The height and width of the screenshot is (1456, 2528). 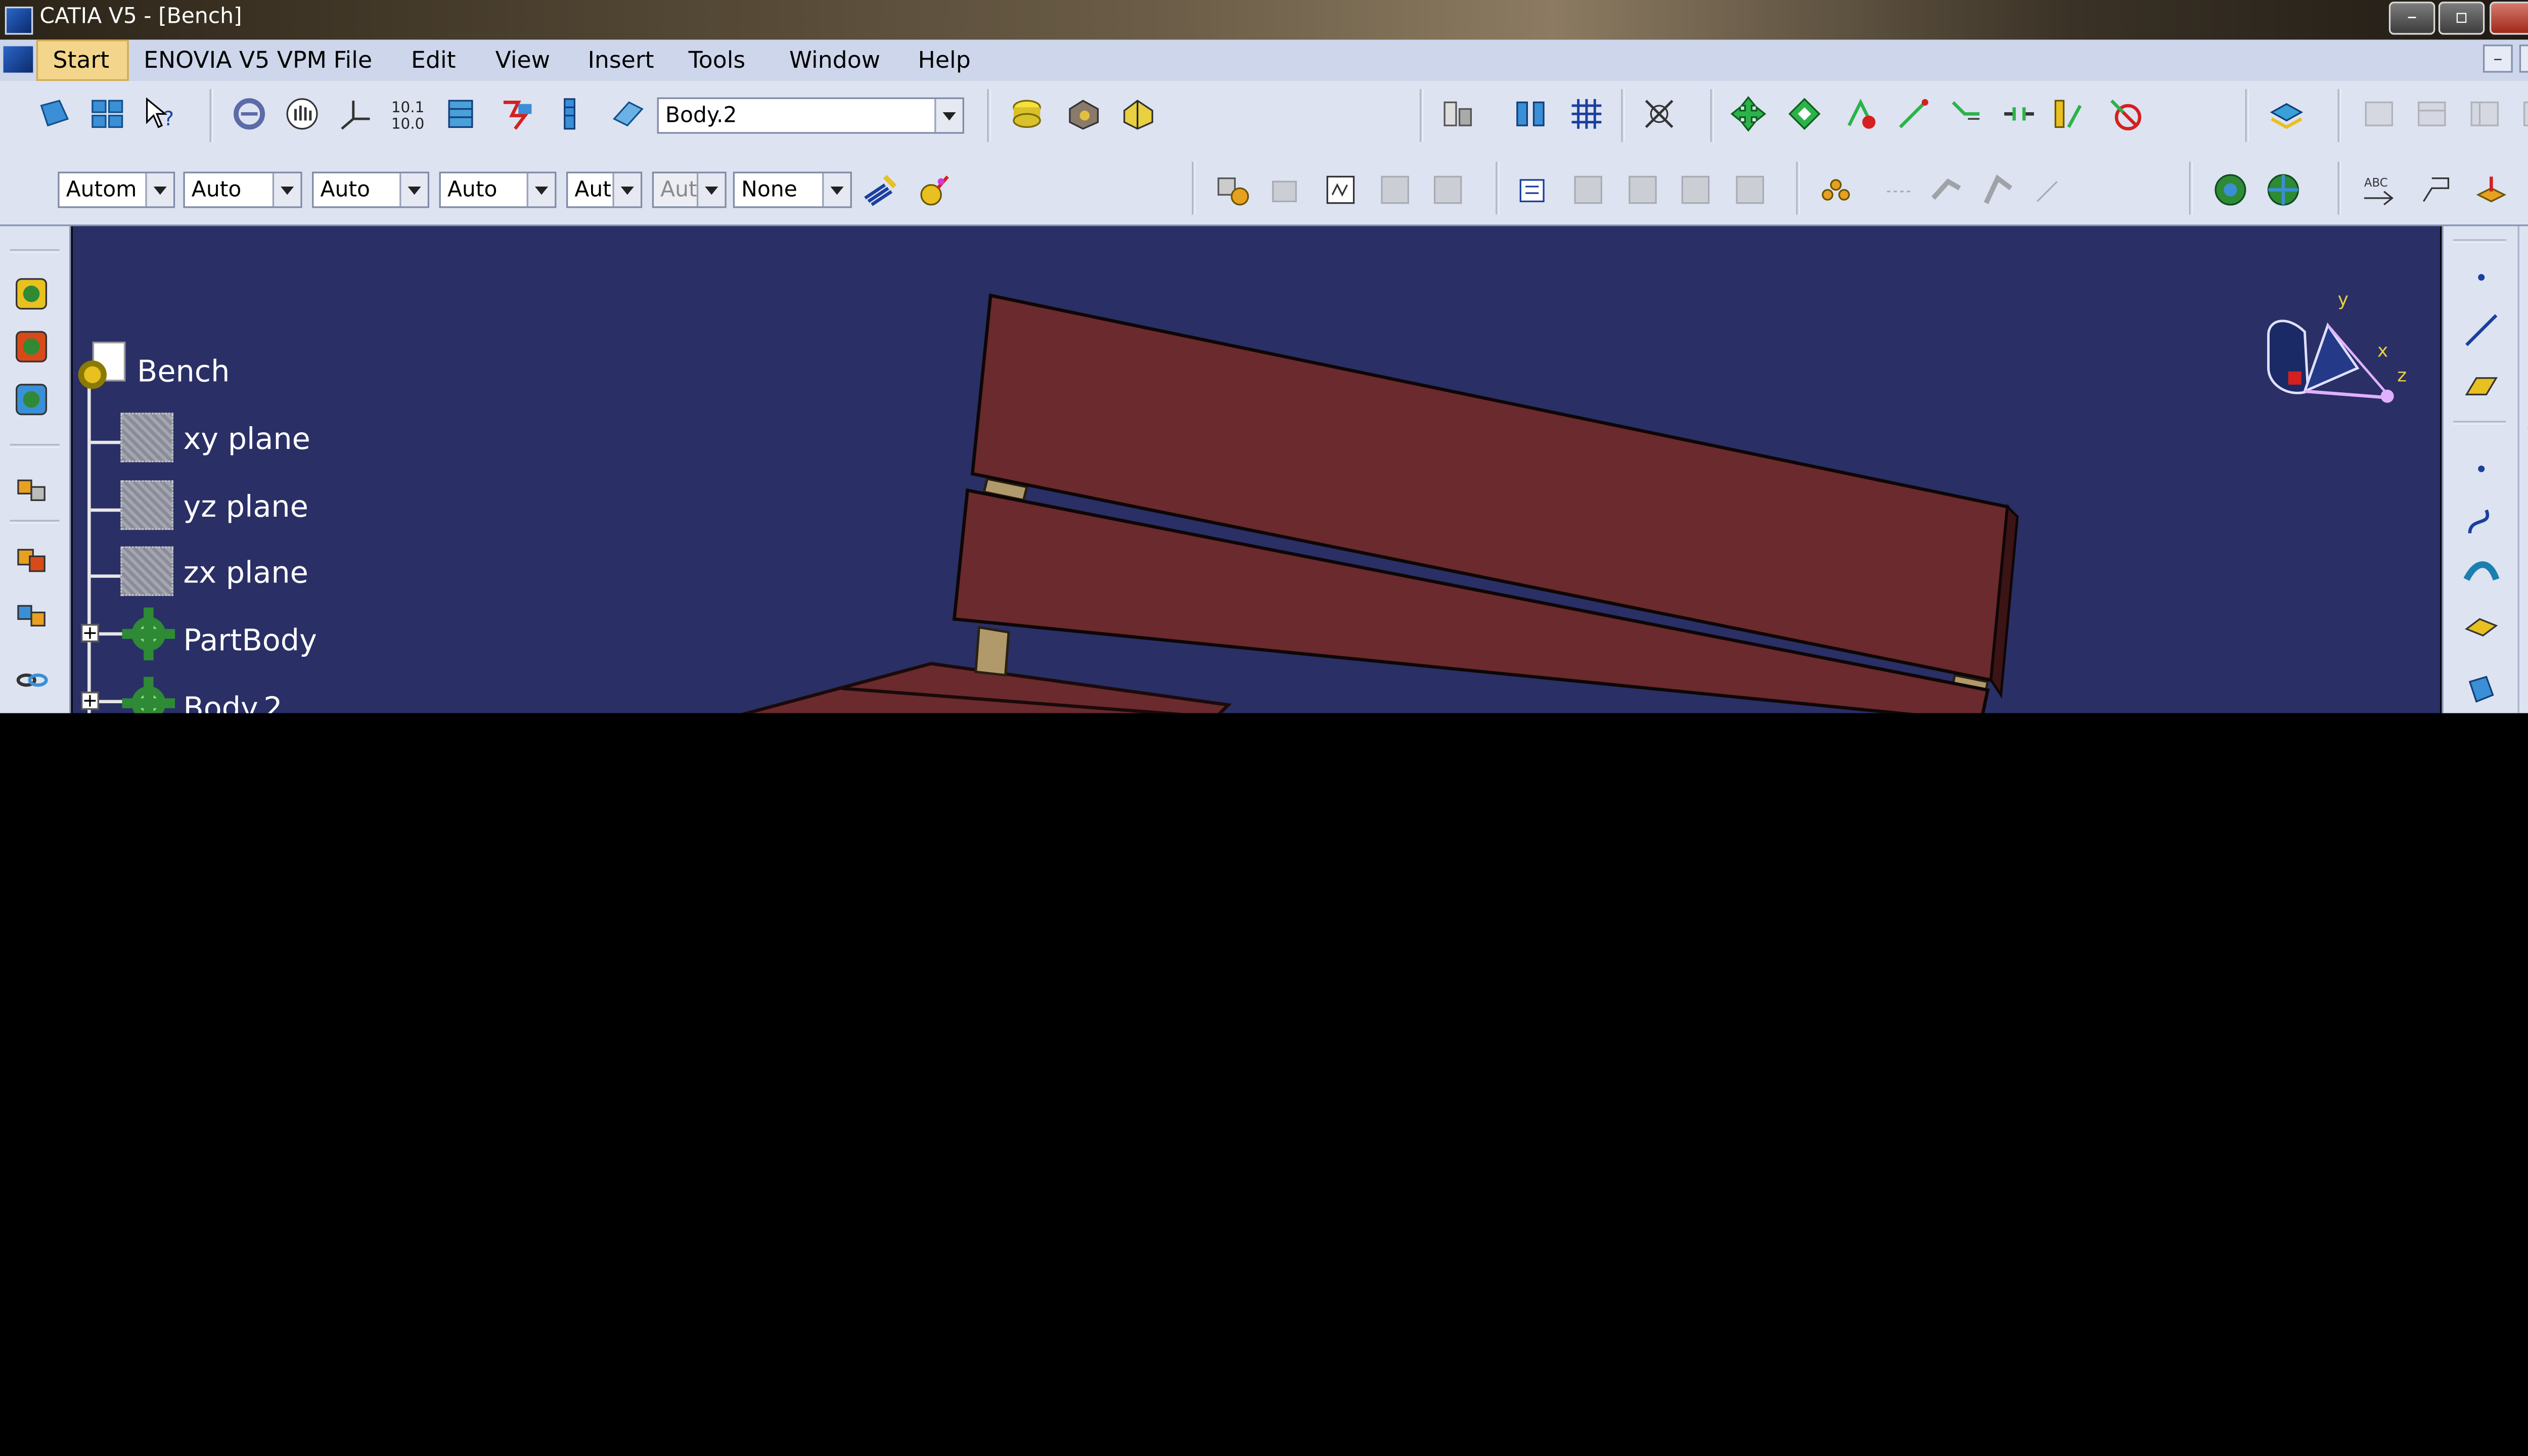 What do you see at coordinates (408, 114) in the screenshot?
I see `normal-view-icon: 10.110.0` at bounding box center [408, 114].